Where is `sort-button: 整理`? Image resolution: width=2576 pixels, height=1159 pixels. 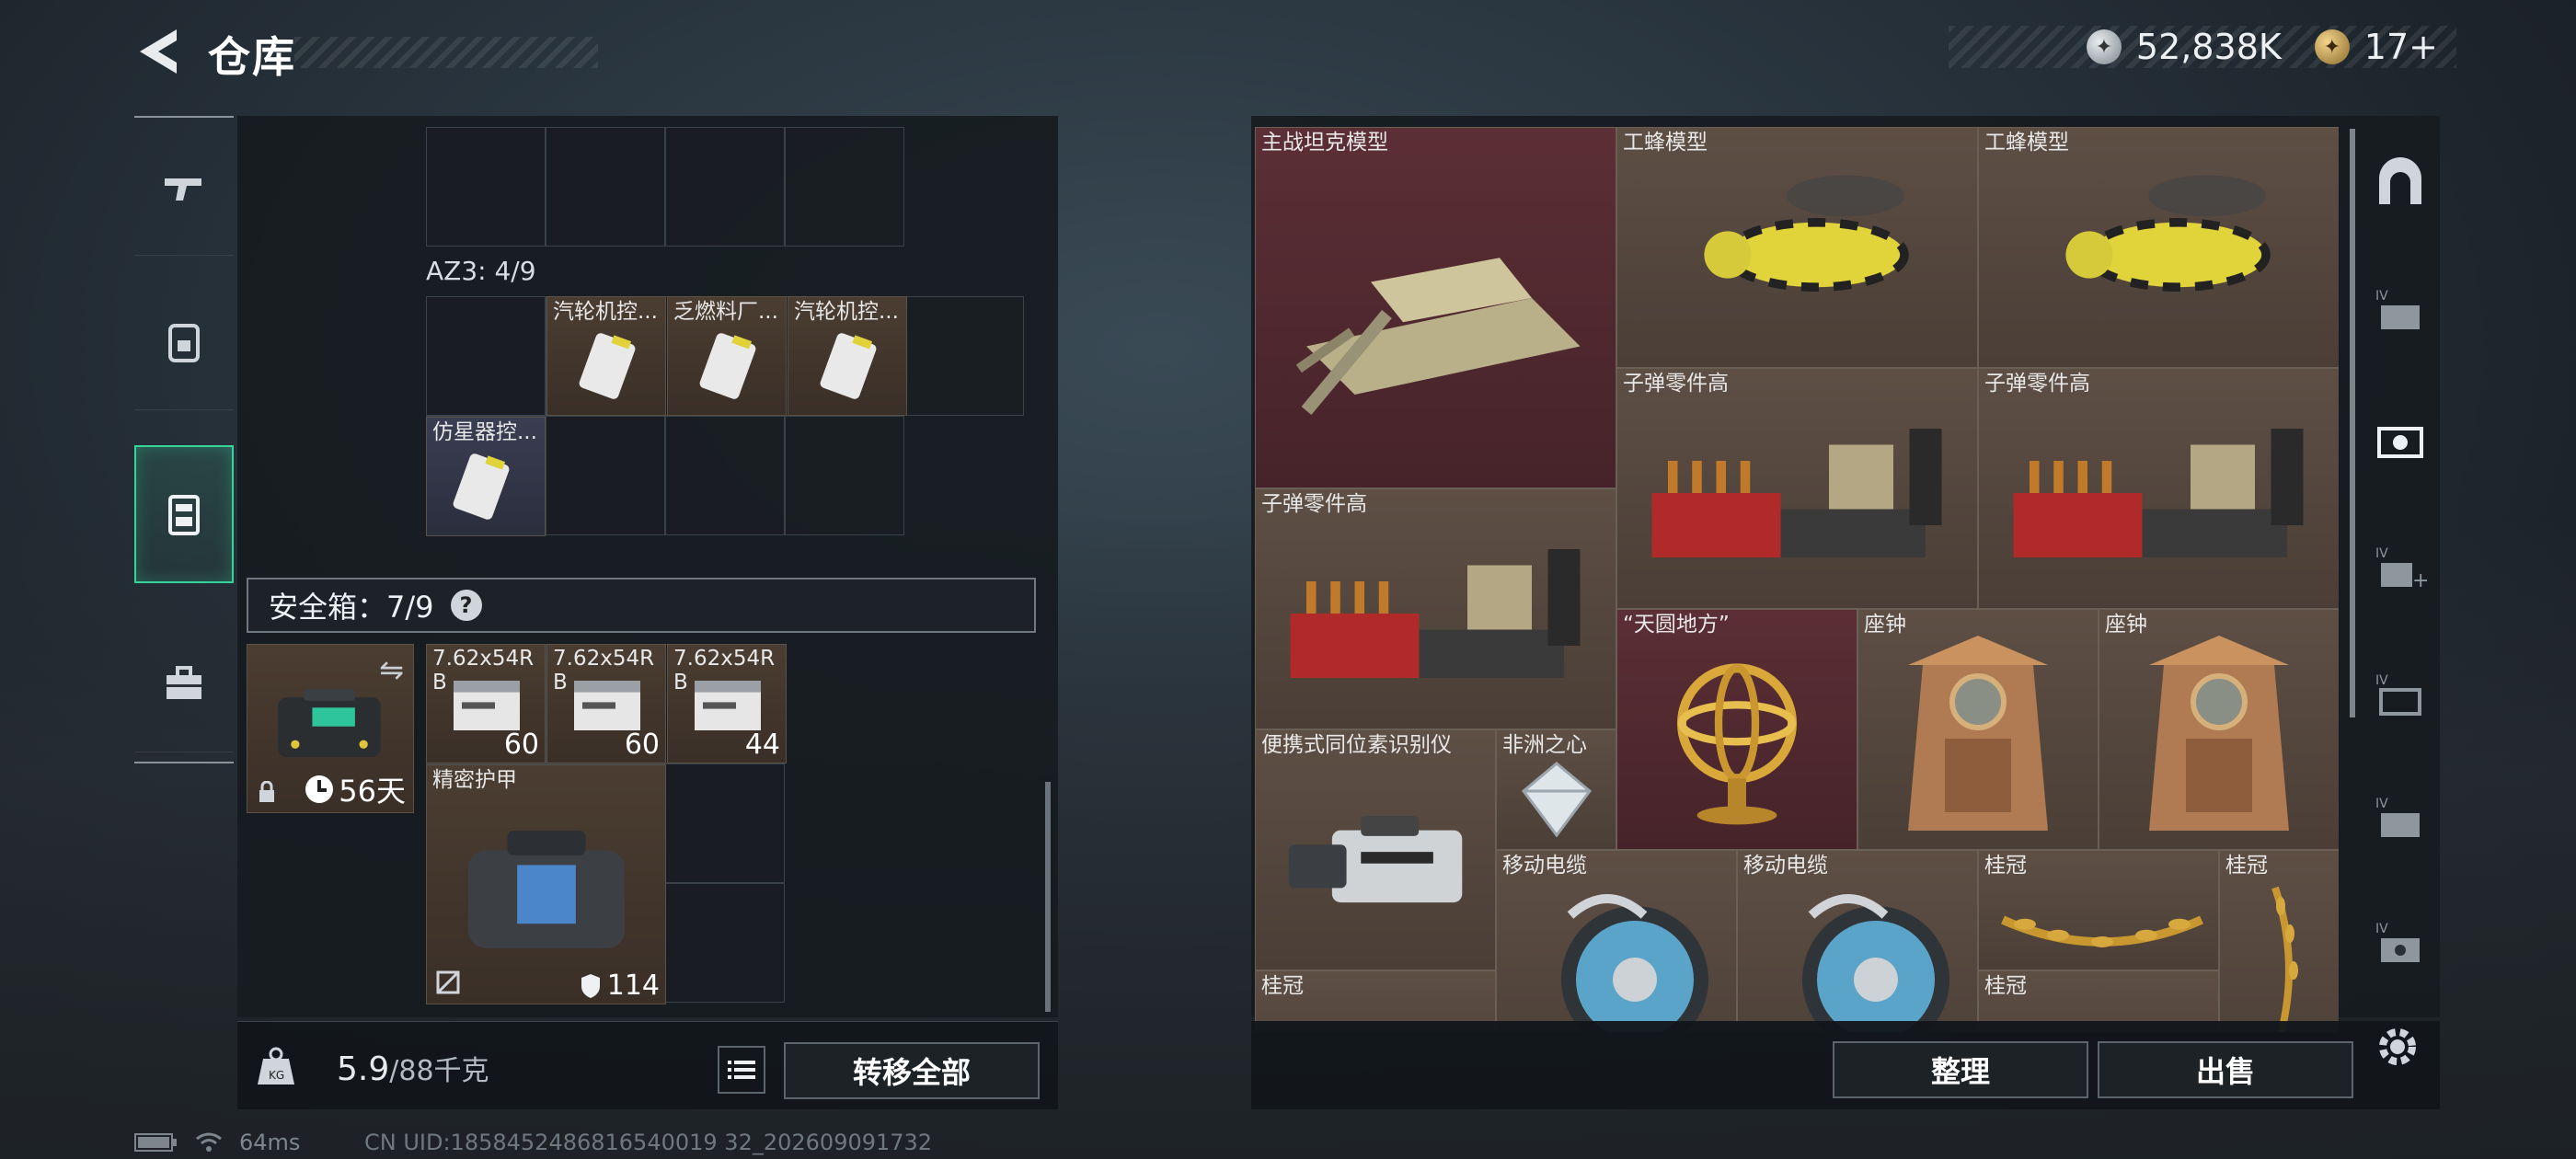
sort-button: 整理 is located at coordinates (1960, 1069).